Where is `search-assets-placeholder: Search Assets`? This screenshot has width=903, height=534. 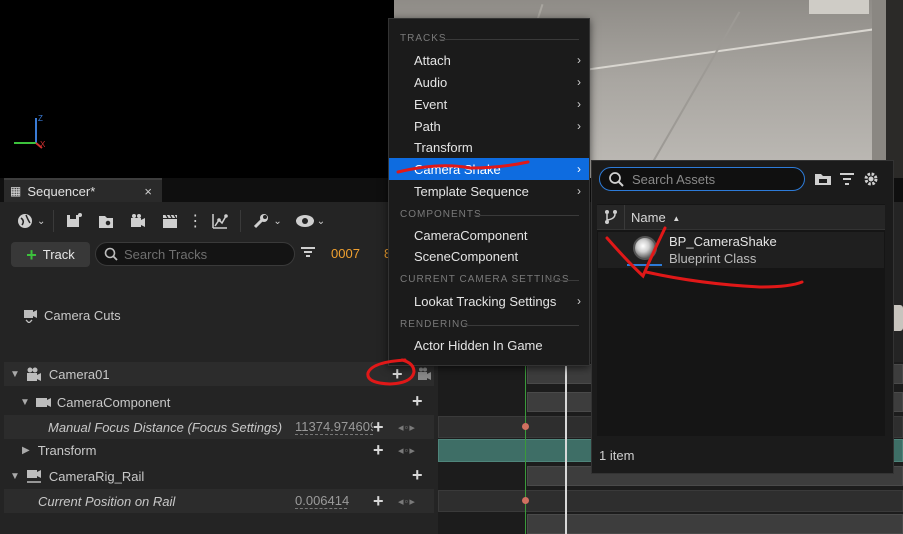
search-assets-placeholder: Search Assets is located at coordinates (674, 179).